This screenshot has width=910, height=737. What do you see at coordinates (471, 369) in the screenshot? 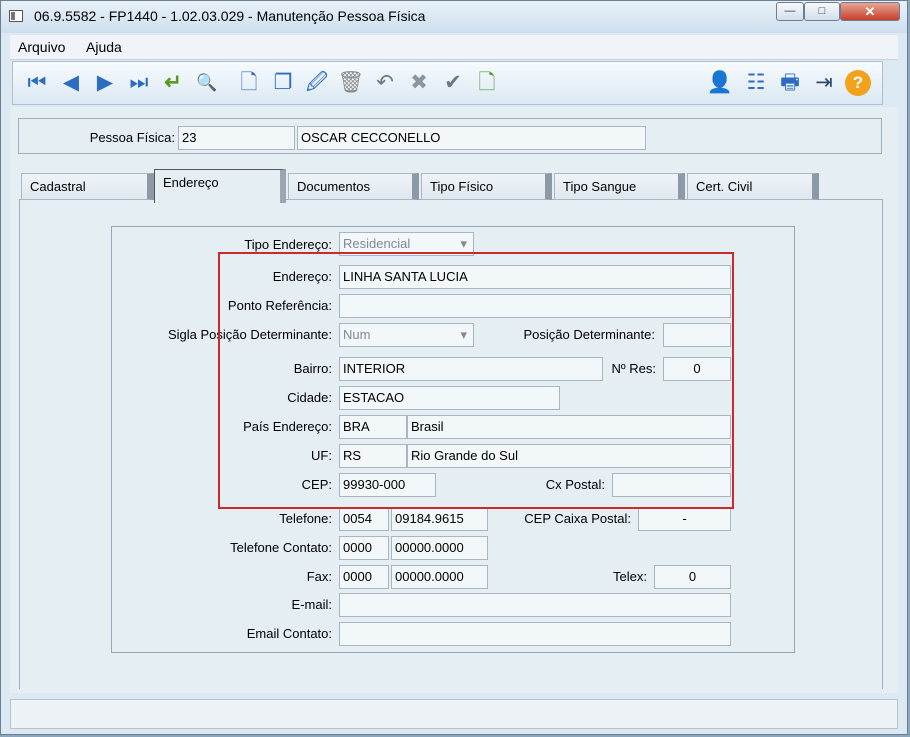
I see `bairro-field: INTERIOR` at bounding box center [471, 369].